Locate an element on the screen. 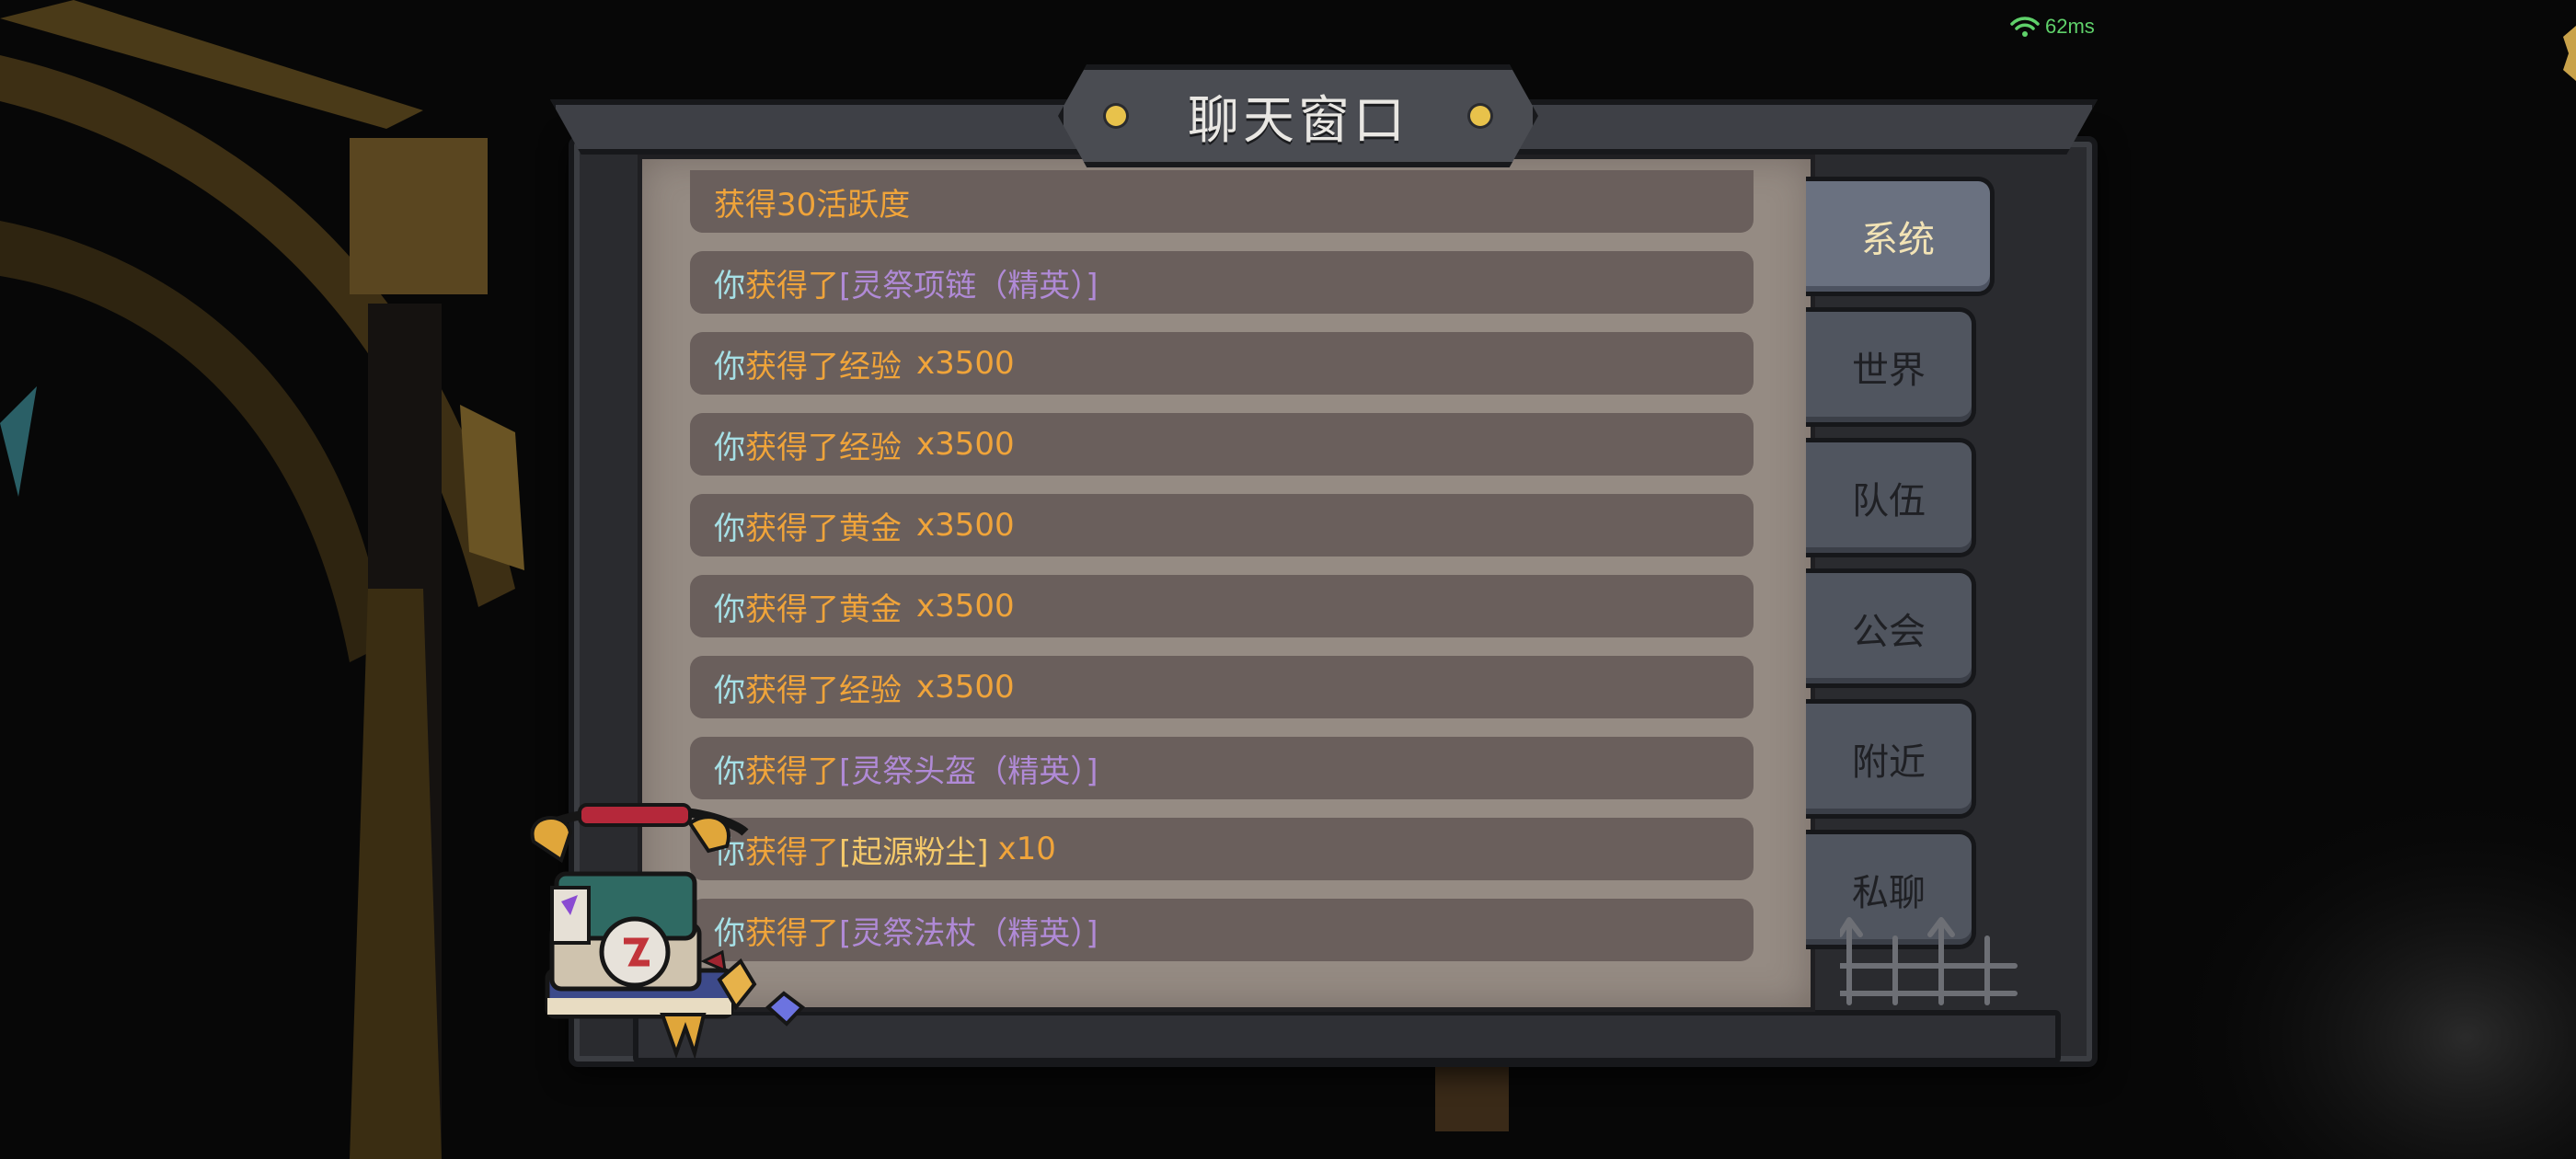 Image resolution: width=2576 pixels, height=1159 pixels. tab-guild: 公会 is located at coordinates (1891, 628).